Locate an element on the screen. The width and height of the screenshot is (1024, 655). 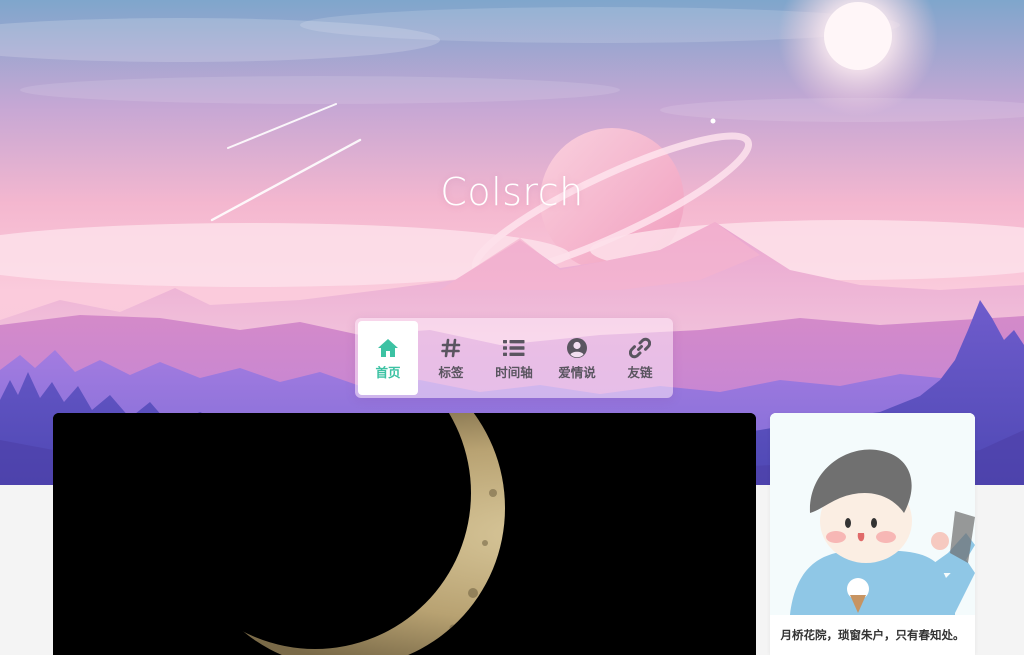
avatar-illustration is located at coordinates (872, 514).